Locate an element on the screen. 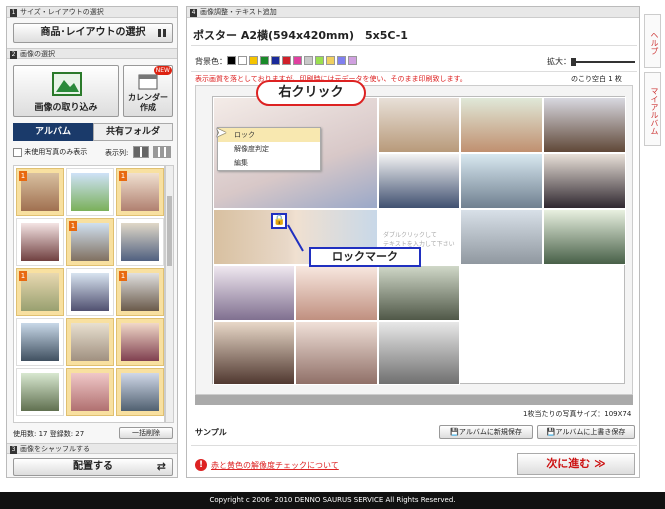 Image resolution: width=665 pixels, height=509 pixels. grid-3col-icon is located at coordinates (162, 152).